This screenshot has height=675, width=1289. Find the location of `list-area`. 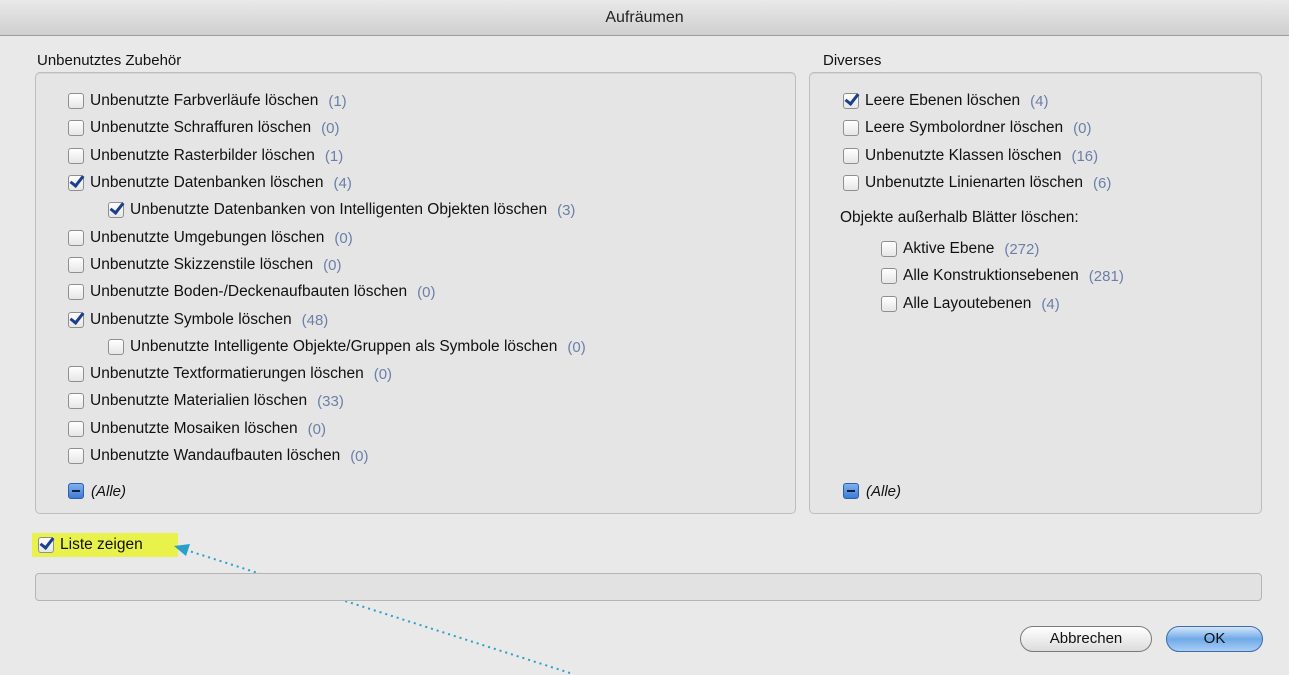

list-area is located at coordinates (648, 587).